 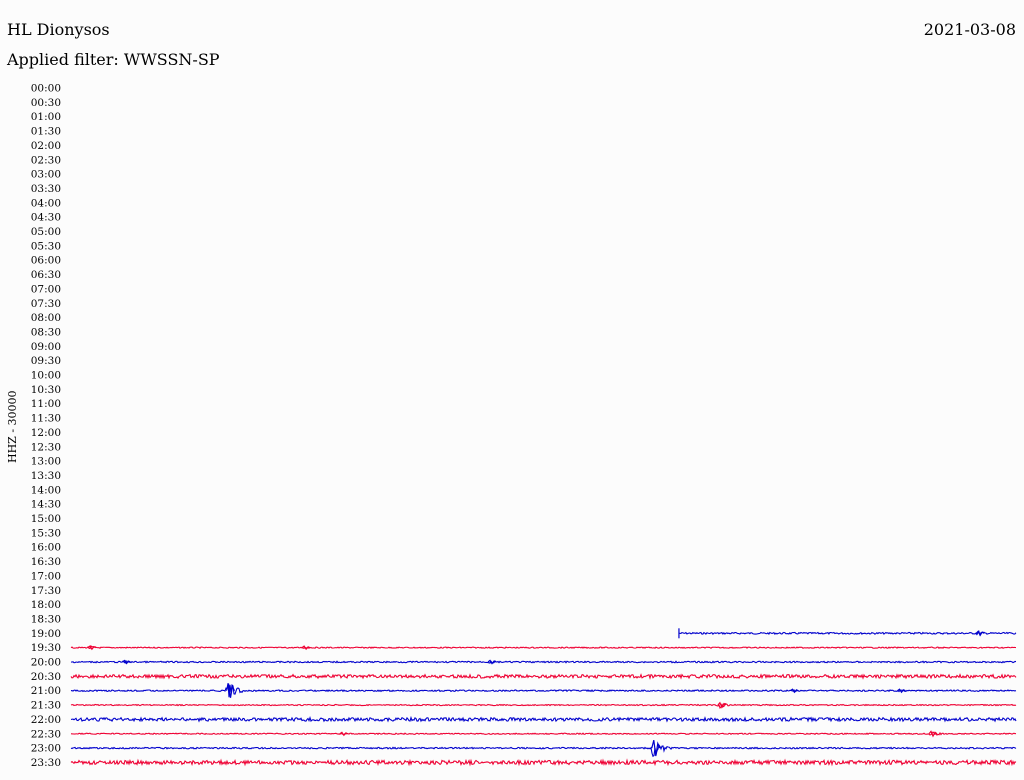 I want to click on time-tick-label: 11:00, so click(x=46, y=404).